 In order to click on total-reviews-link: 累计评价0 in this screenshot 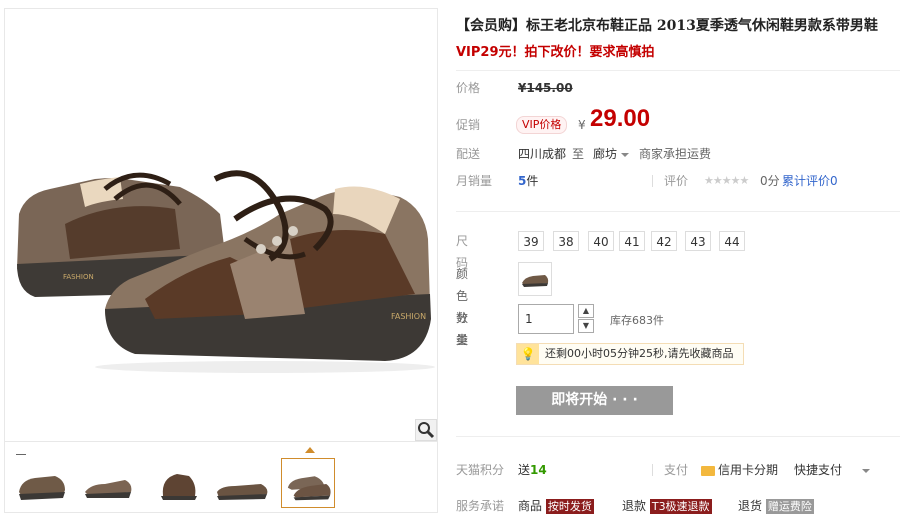, I will do `click(810, 181)`.